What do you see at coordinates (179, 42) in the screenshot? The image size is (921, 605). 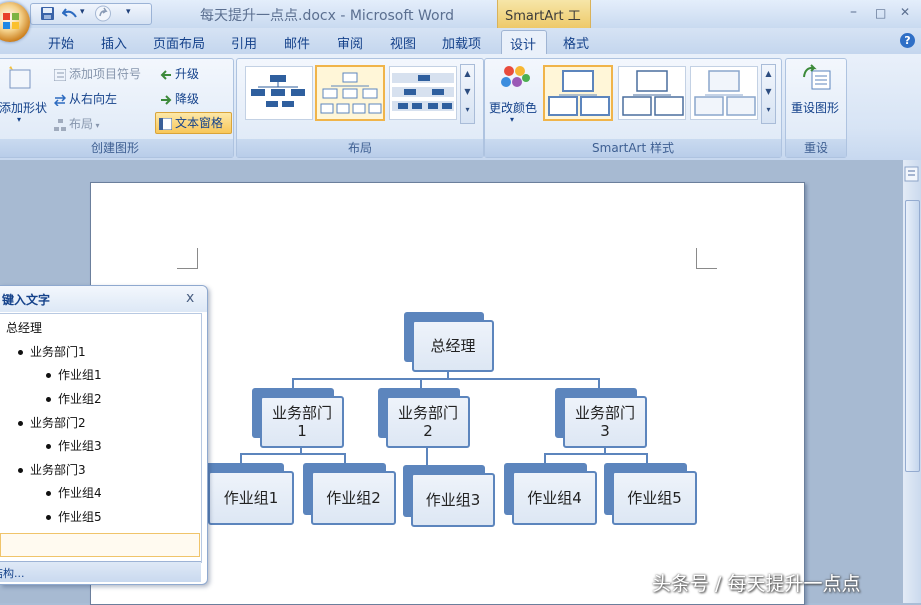 I see `tab-page-layout: 页面布局` at bounding box center [179, 42].